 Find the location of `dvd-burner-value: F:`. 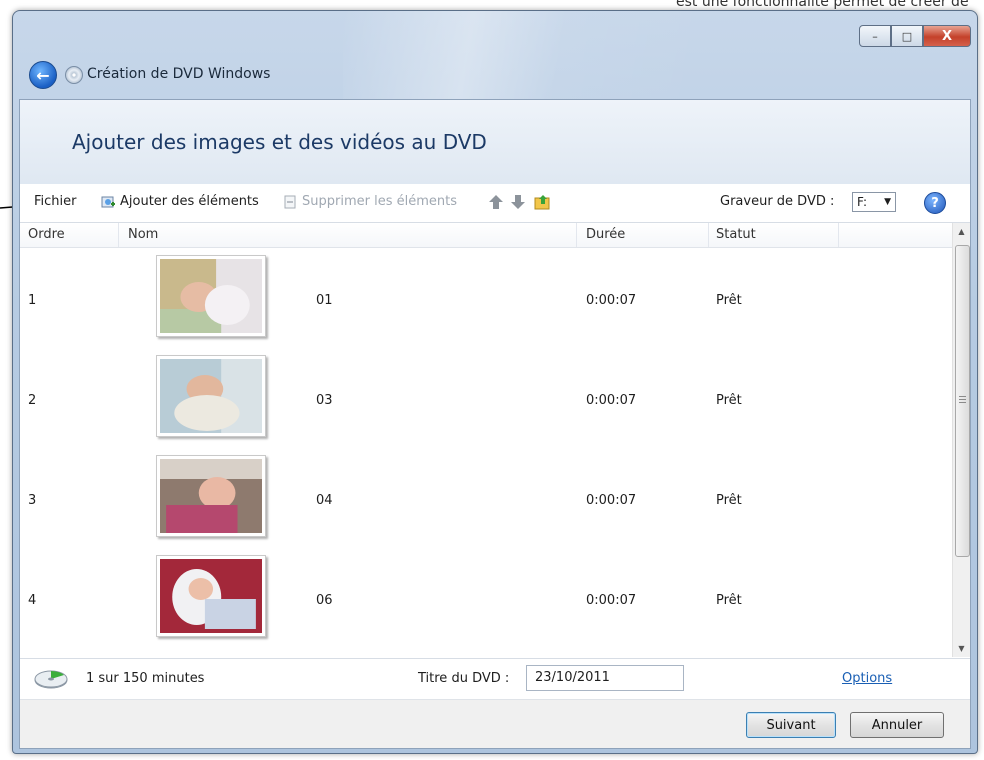

dvd-burner-value: F: is located at coordinates (862, 202).